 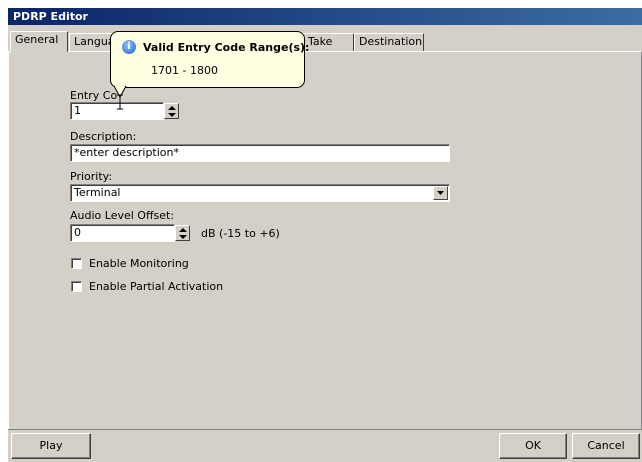 I want to click on priority-label: Priority:, so click(x=91, y=176).